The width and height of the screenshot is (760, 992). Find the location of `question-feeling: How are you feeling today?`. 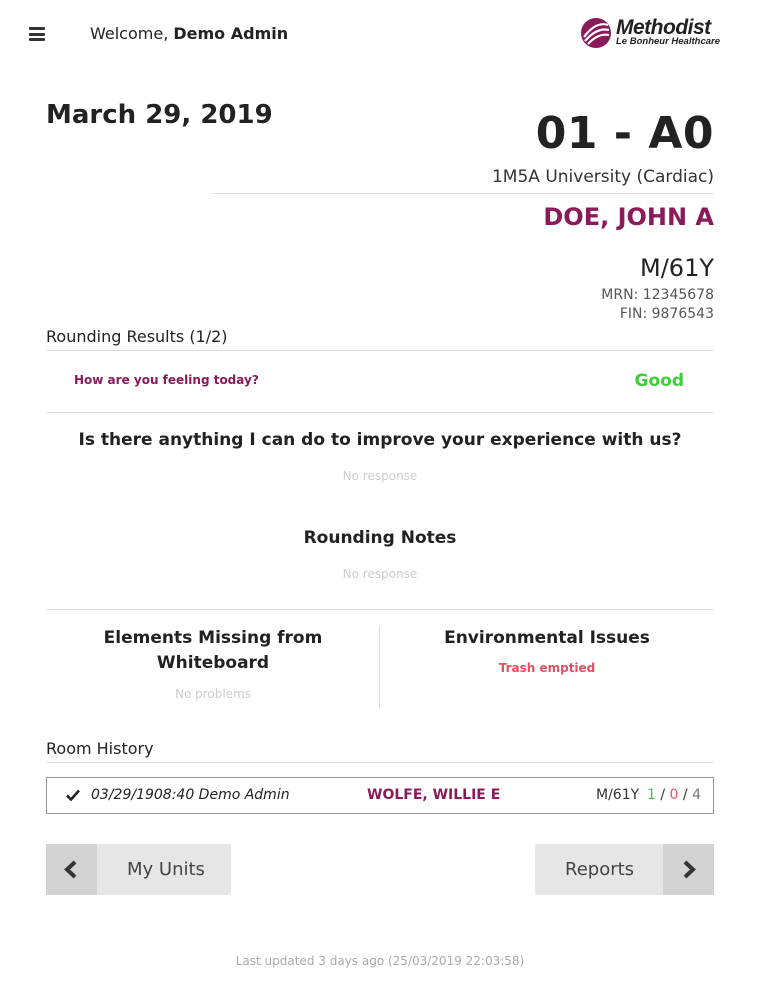

question-feeling: How are you feeling today? is located at coordinates (166, 380).